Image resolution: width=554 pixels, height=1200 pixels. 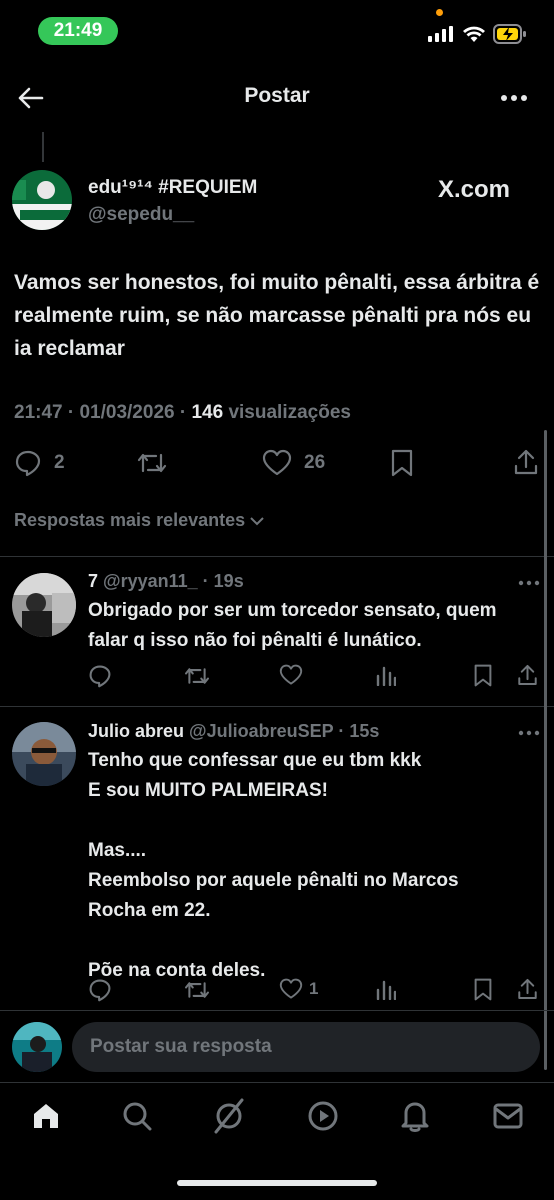 I want to click on my-avatar, so click(x=37, y=1047).